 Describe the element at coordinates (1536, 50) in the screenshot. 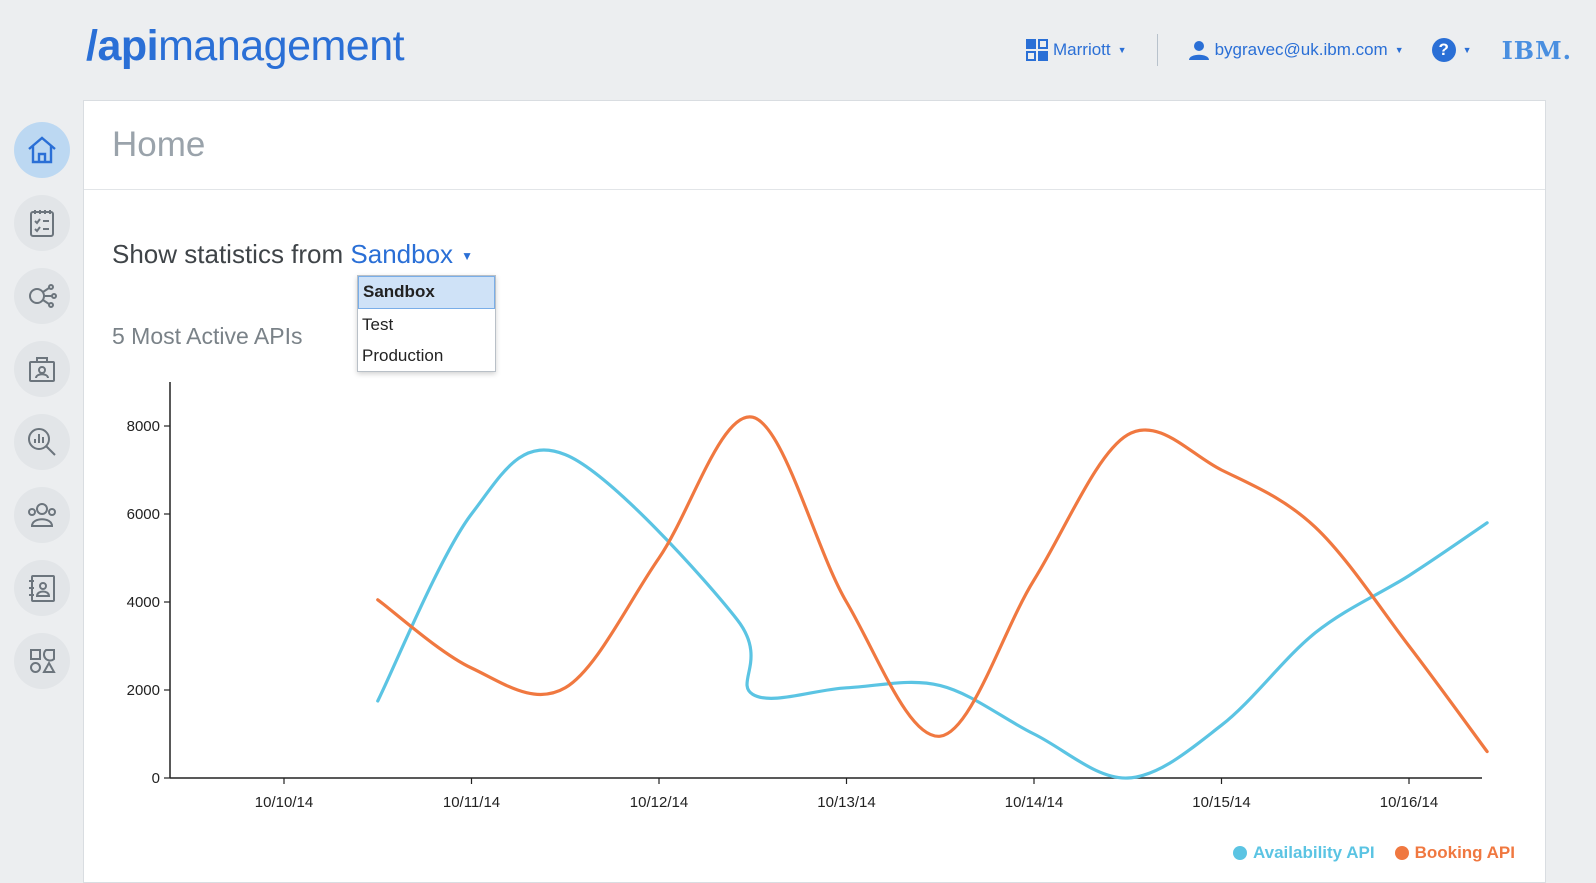

I see `ibm-logo: IBM.` at that location.